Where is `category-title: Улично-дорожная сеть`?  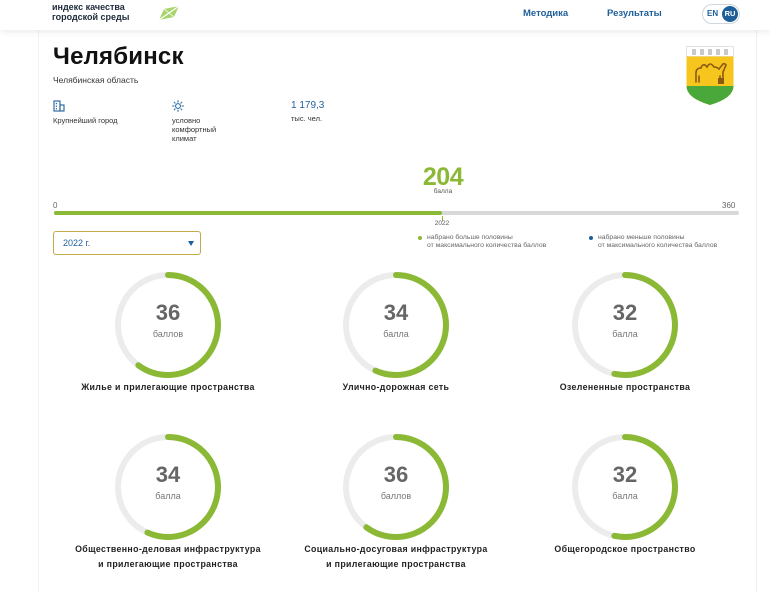 category-title: Улично-дорожная сеть is located at coordinates (396, 387).